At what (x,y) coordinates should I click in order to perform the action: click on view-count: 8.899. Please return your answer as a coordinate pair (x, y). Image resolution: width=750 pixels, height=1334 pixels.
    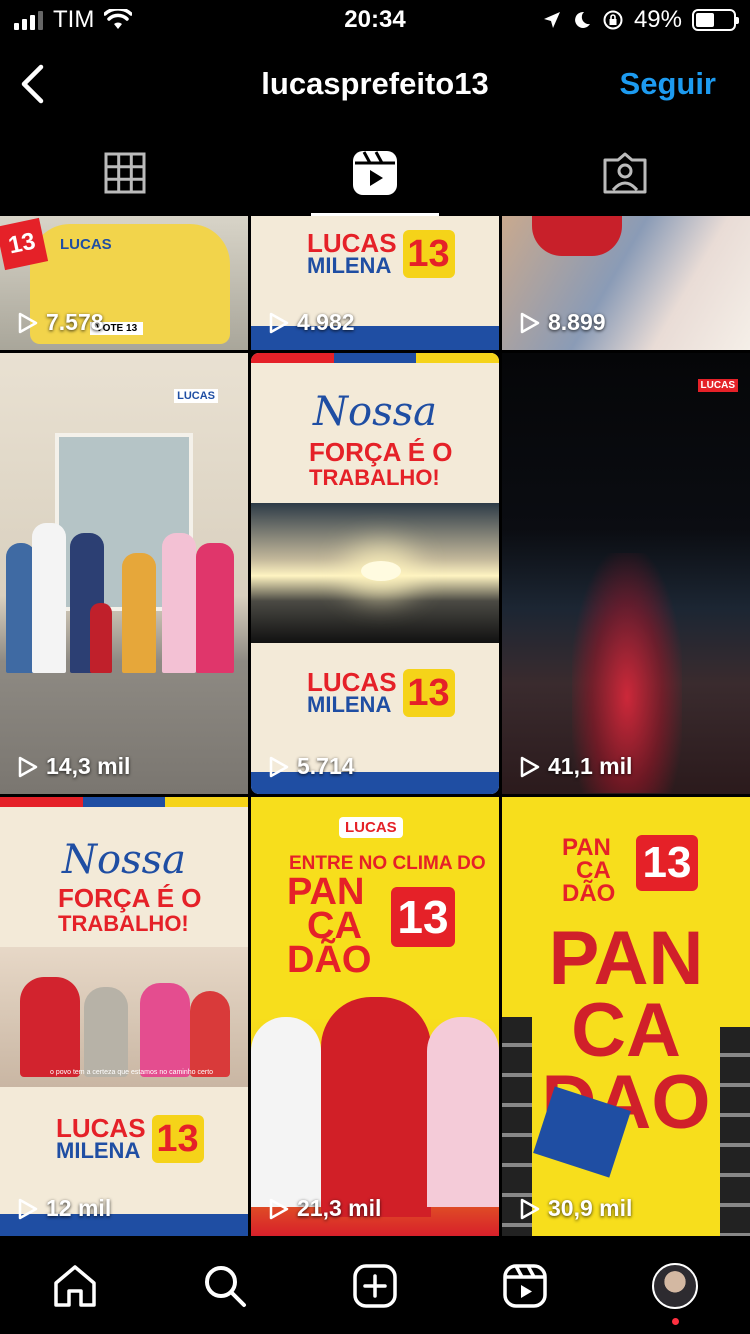
    Looking at the image, I should click on (563, 322).